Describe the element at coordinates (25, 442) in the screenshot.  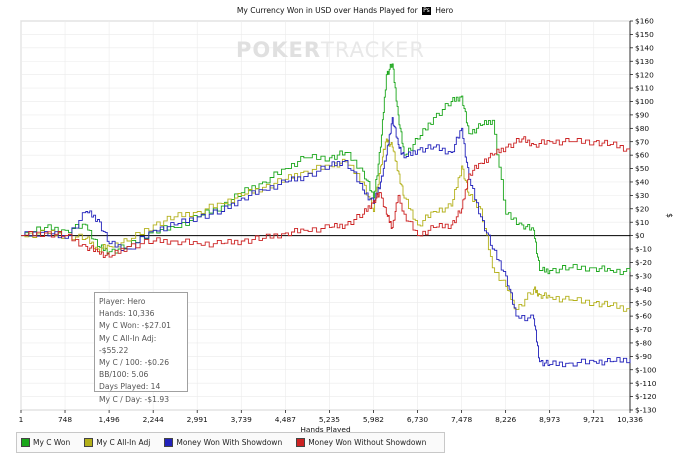
I see `legend-swatch-green` at that location.